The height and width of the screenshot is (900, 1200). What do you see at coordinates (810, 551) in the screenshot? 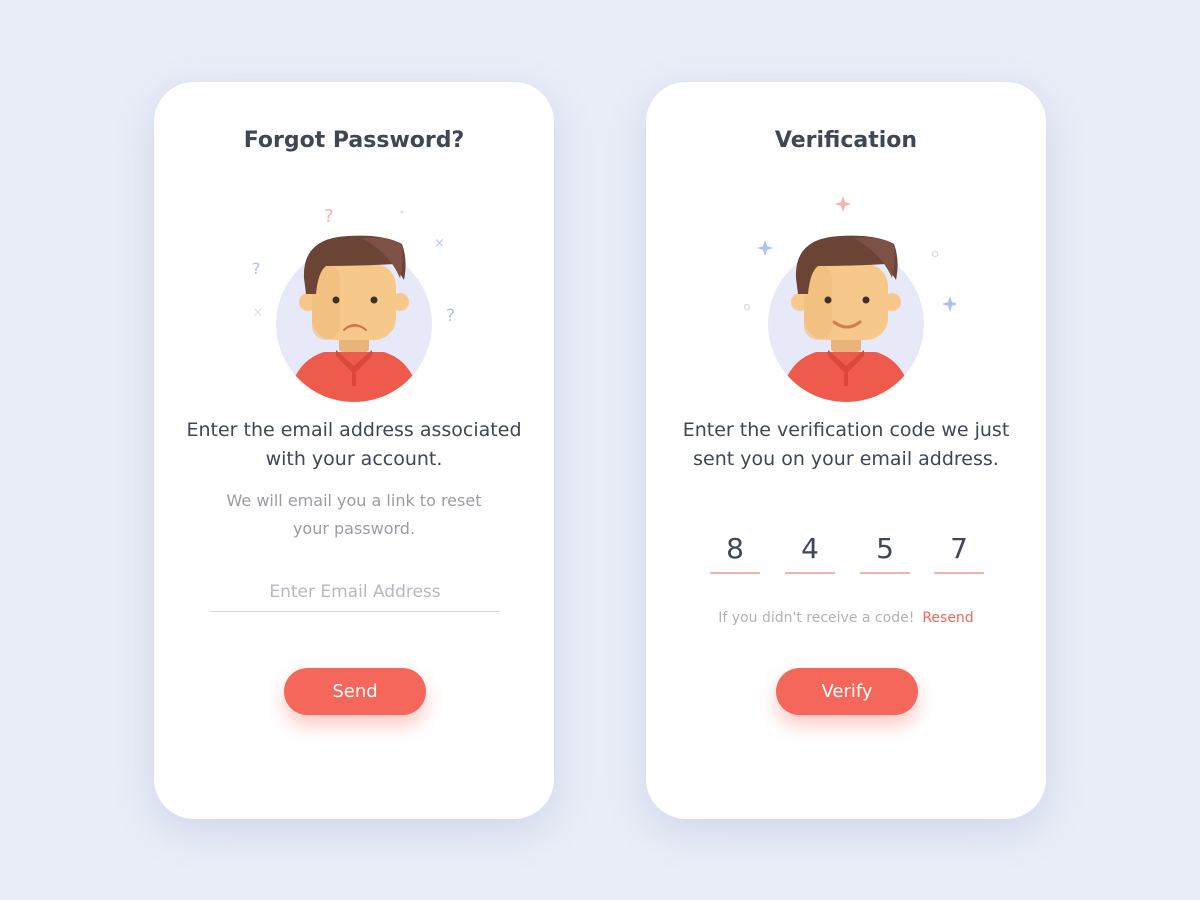
I see `code-digit-2: 4` at bounding box center [810, 551].